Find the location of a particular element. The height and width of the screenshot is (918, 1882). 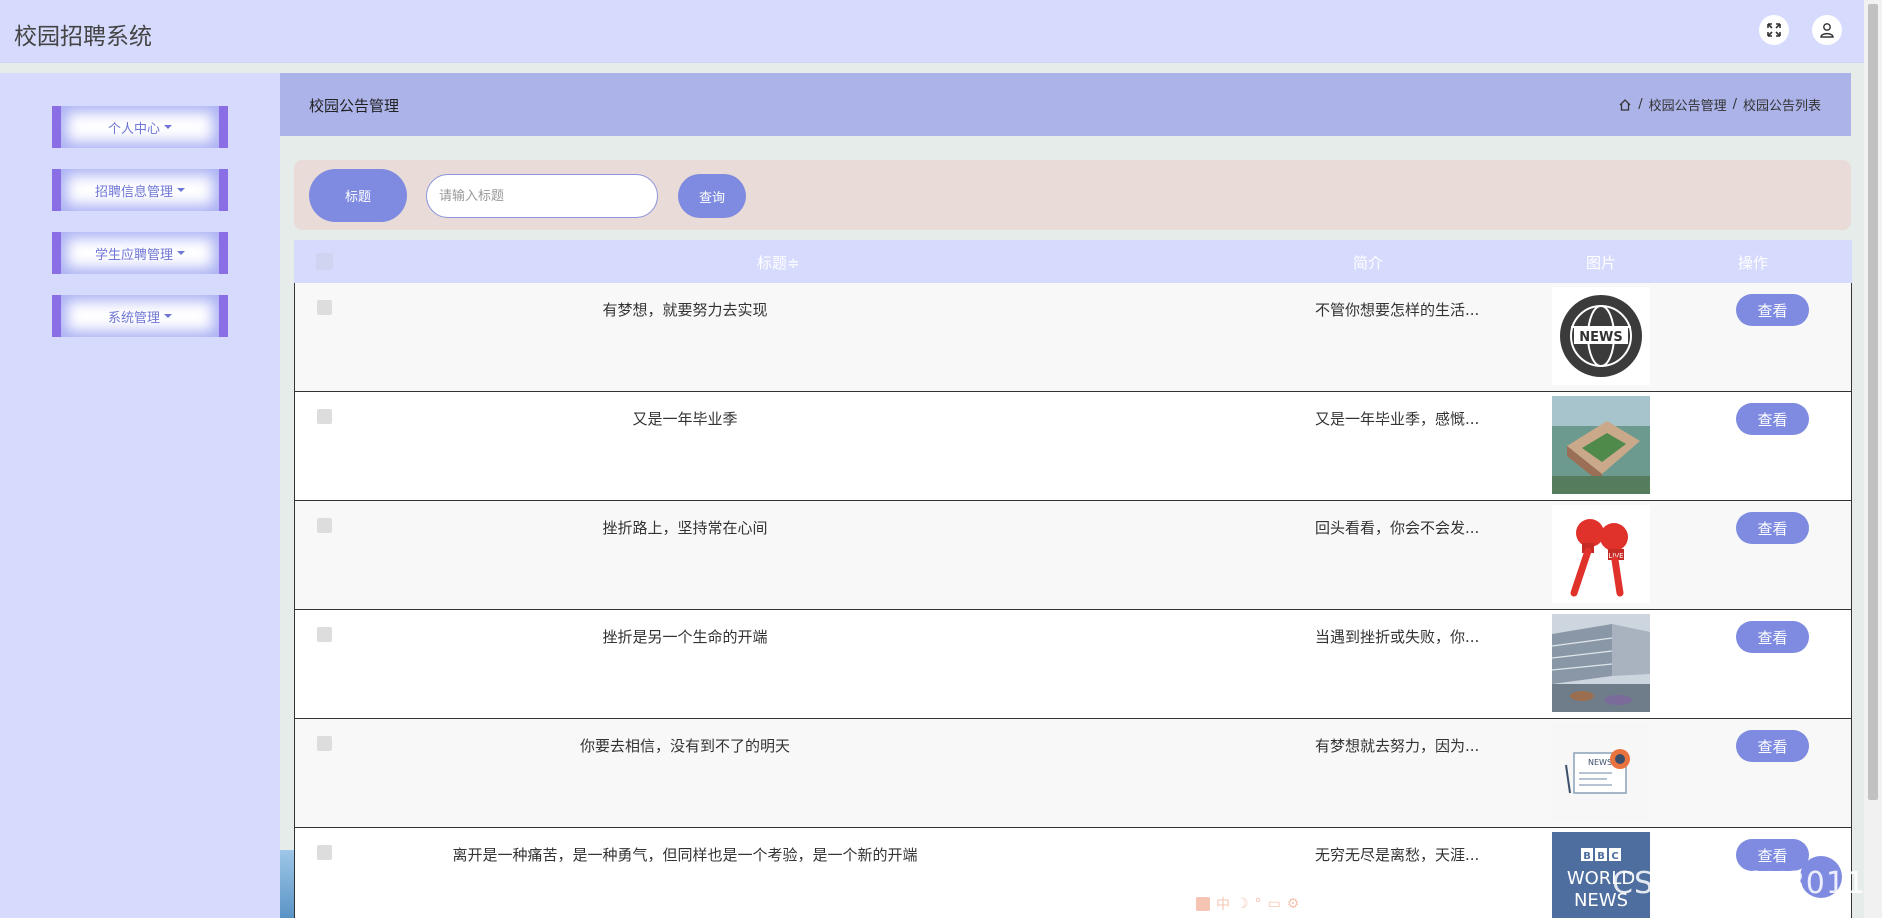

breadcrumb-bar: 校园公告管理 / 校园公告管理 / 校园公告列表 is located at coordinates (1065, 104).